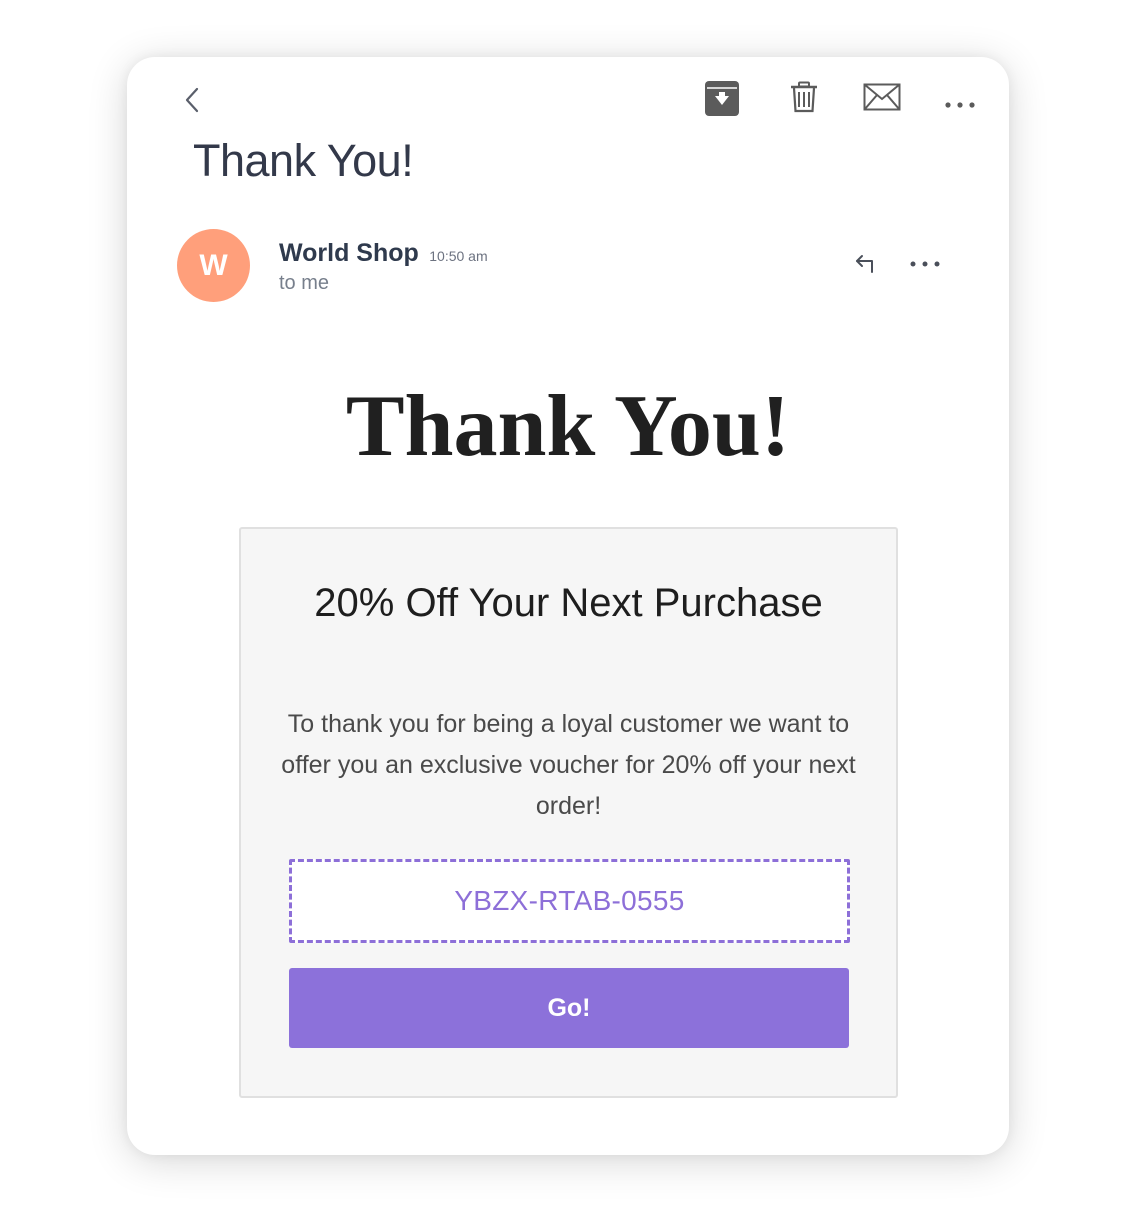 Image resolution: width=1125 pixels, height=1228 pixels. I want to click on envelope-icon, so click(882, 97).